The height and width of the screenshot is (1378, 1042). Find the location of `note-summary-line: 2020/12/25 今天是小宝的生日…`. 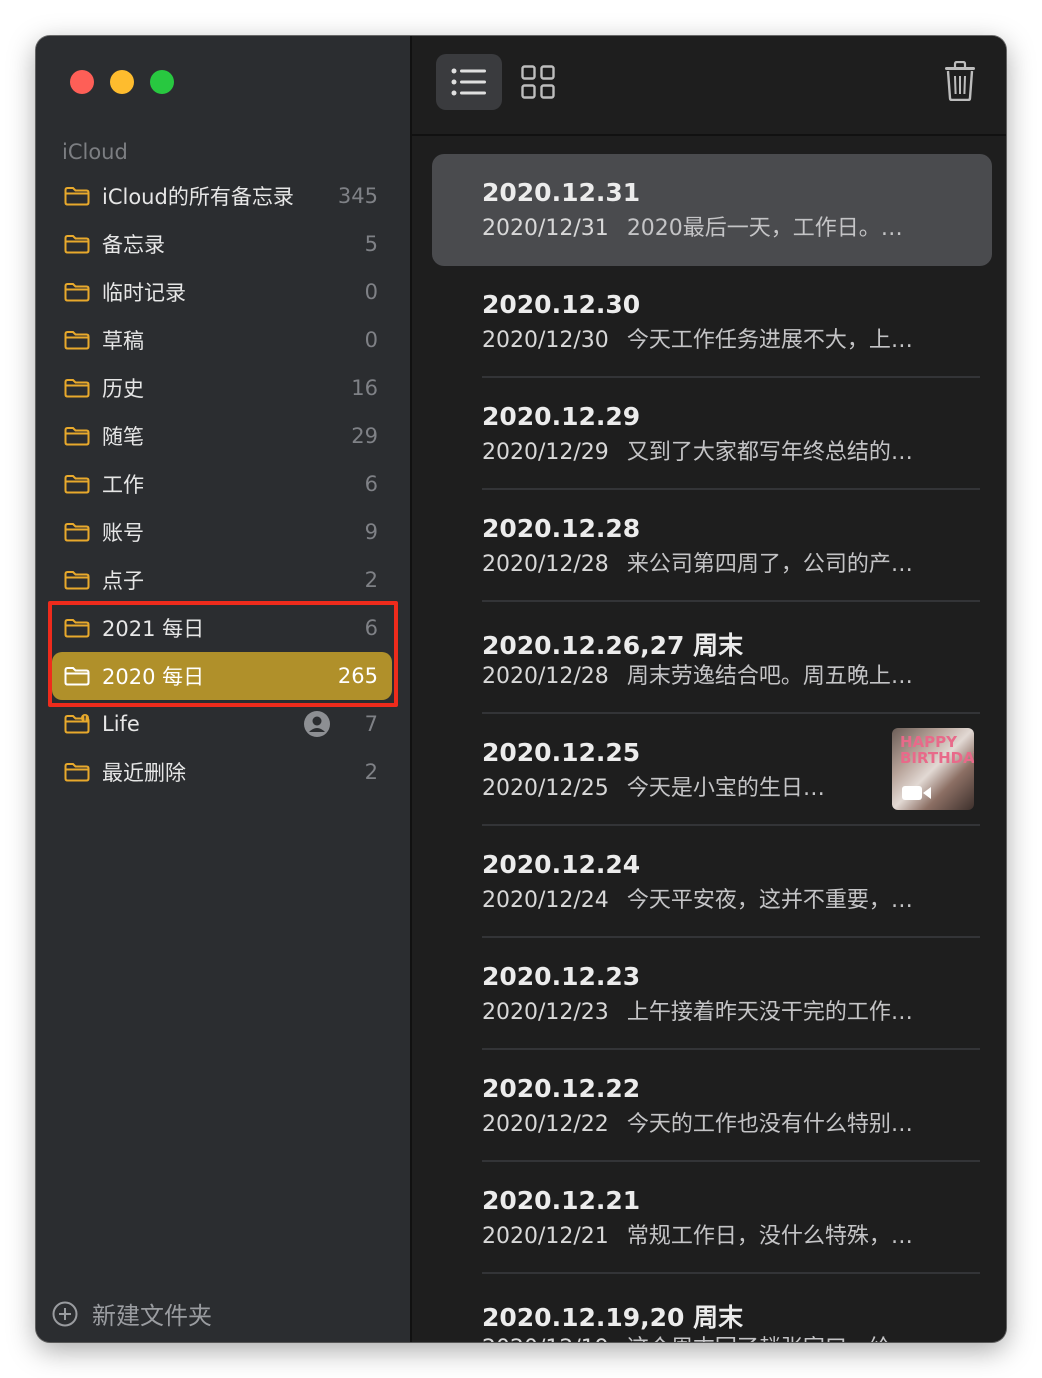

note-summary-line: 2020/12/25 今天是小宝的生日… is located at coordinates (653, 786).